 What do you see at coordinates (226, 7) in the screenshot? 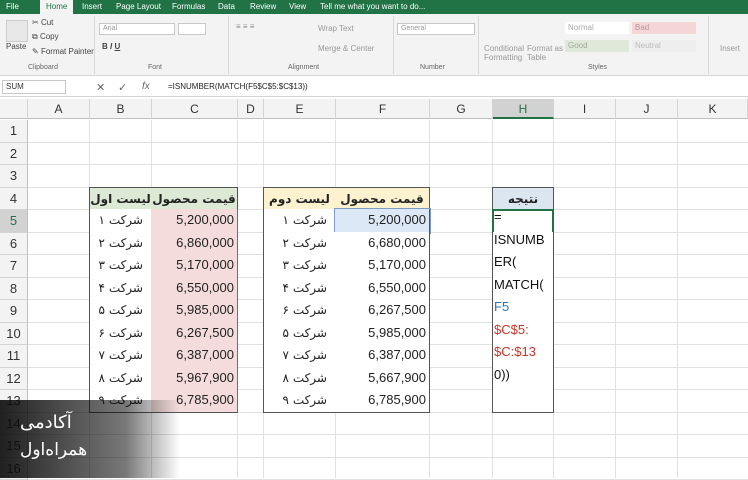
I see `tab-data: Data` at bounding box center [226, 7].